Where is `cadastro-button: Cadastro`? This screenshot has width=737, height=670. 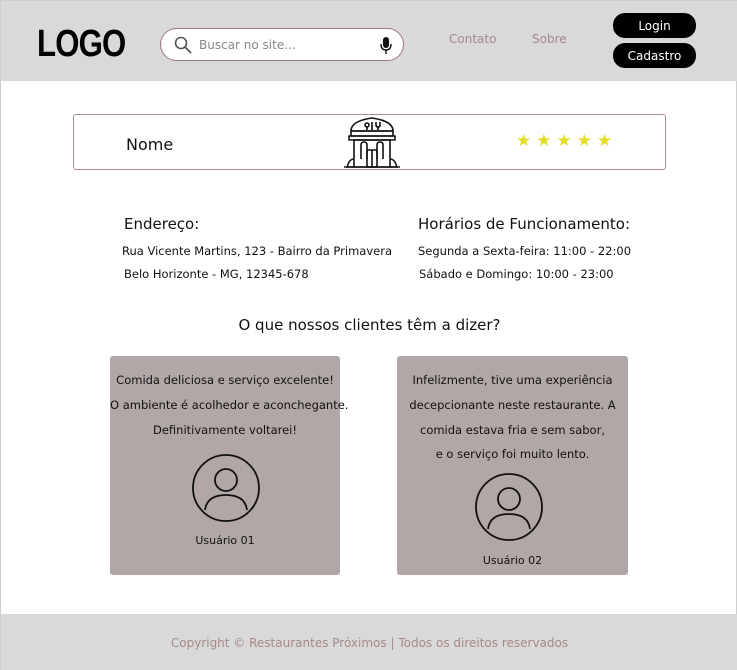 cadastro-button: Cadastro is located at coordinates (654, 55).